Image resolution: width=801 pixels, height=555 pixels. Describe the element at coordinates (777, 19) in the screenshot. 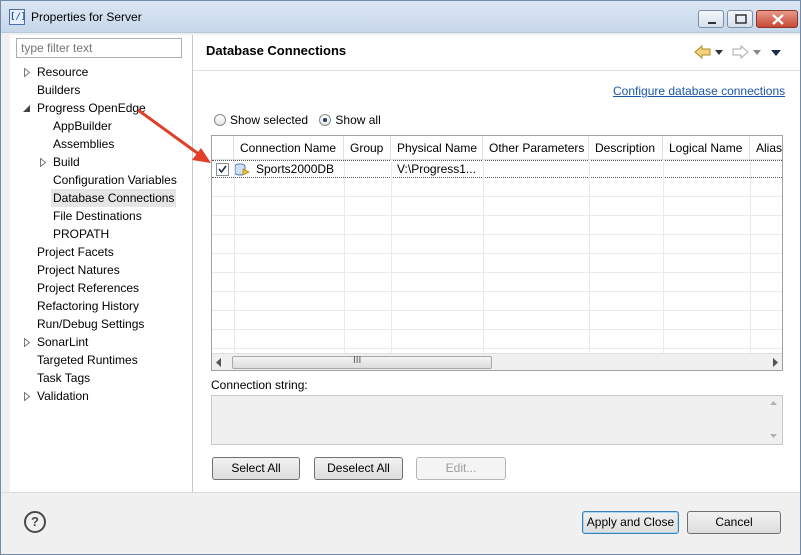

I see `close-button` at that location.